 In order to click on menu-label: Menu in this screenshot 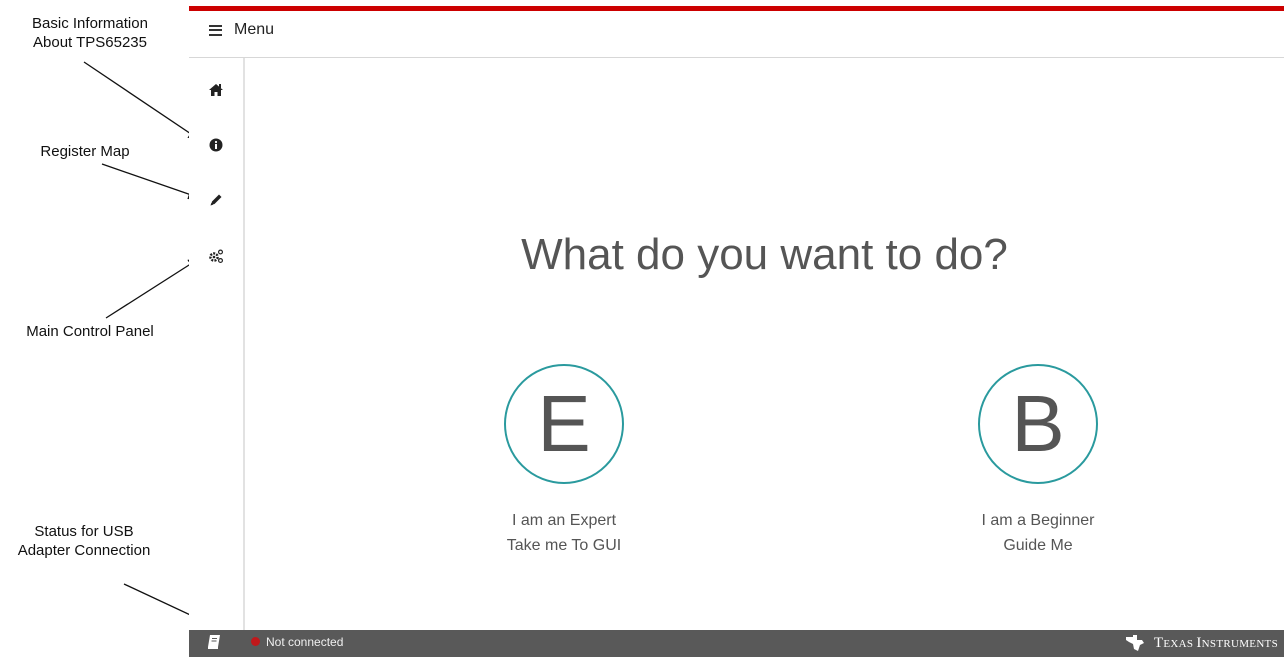, I will do `click(254, 29)`.